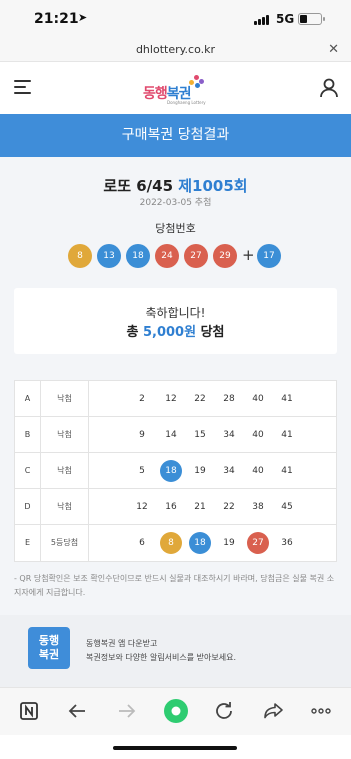 This screenshot has height=759, width=351. What do you see at coordinates (248, 255) in the screenshot?
I see `bonus-plus: +` at bounding box center [248, 255].